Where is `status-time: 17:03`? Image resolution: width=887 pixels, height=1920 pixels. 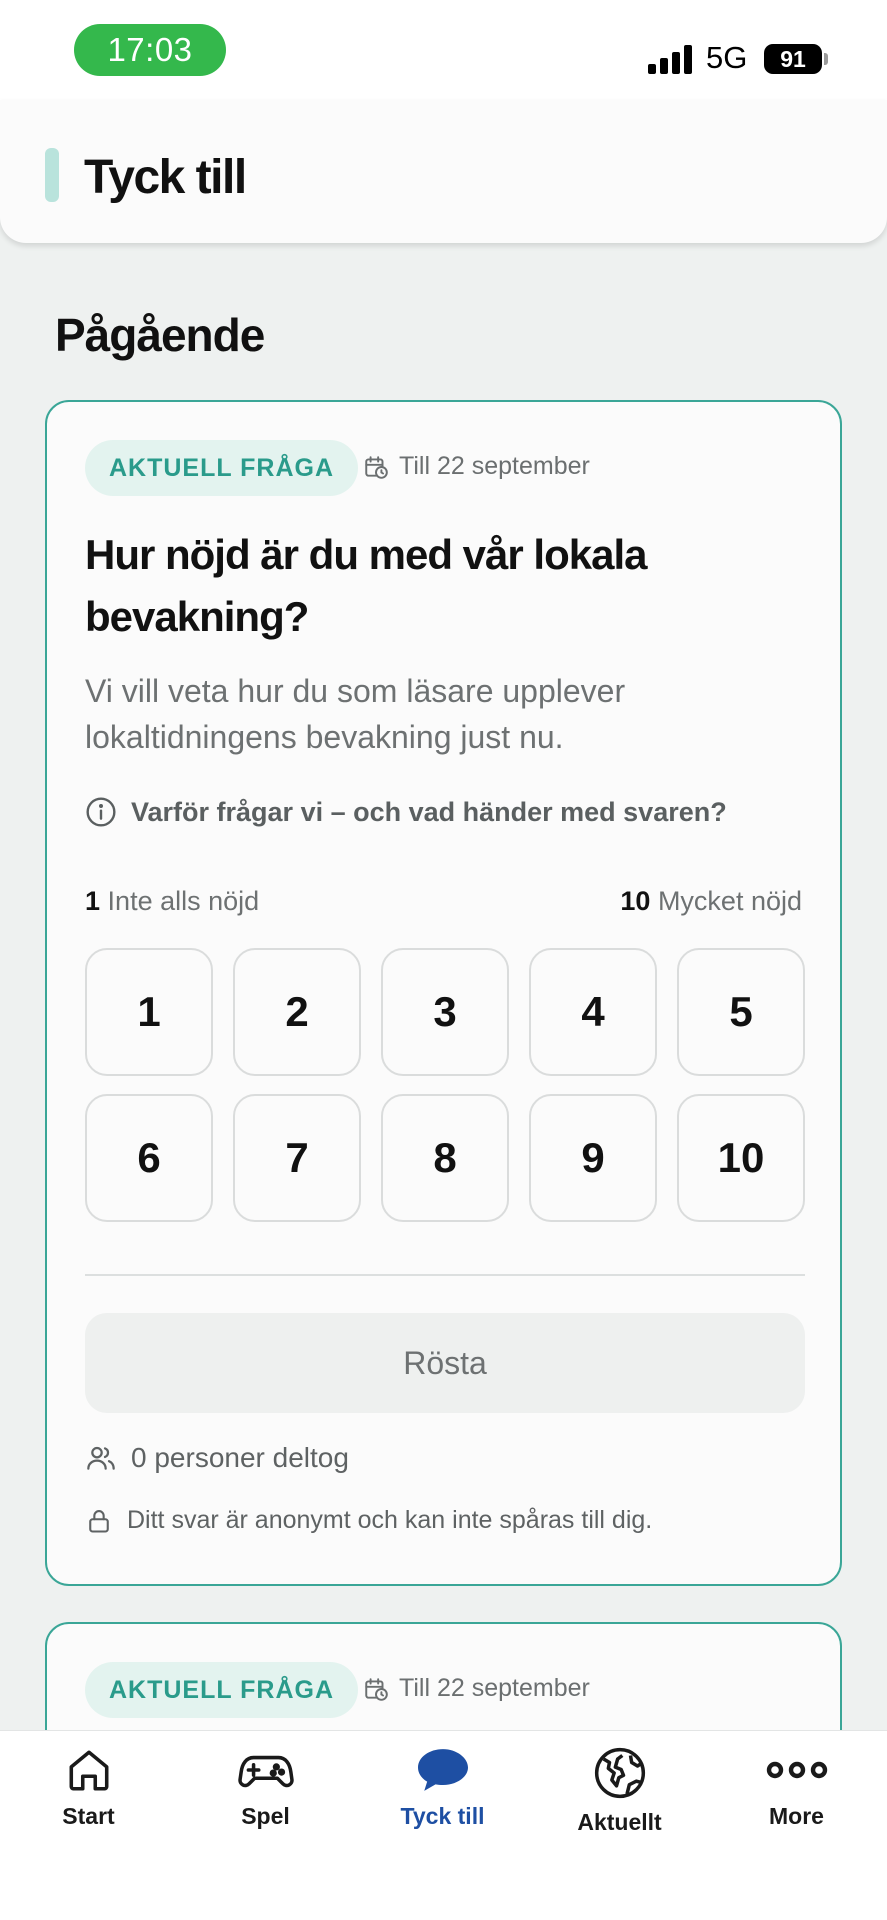
status-time: 17:03 is located at coordinates (150, 50).